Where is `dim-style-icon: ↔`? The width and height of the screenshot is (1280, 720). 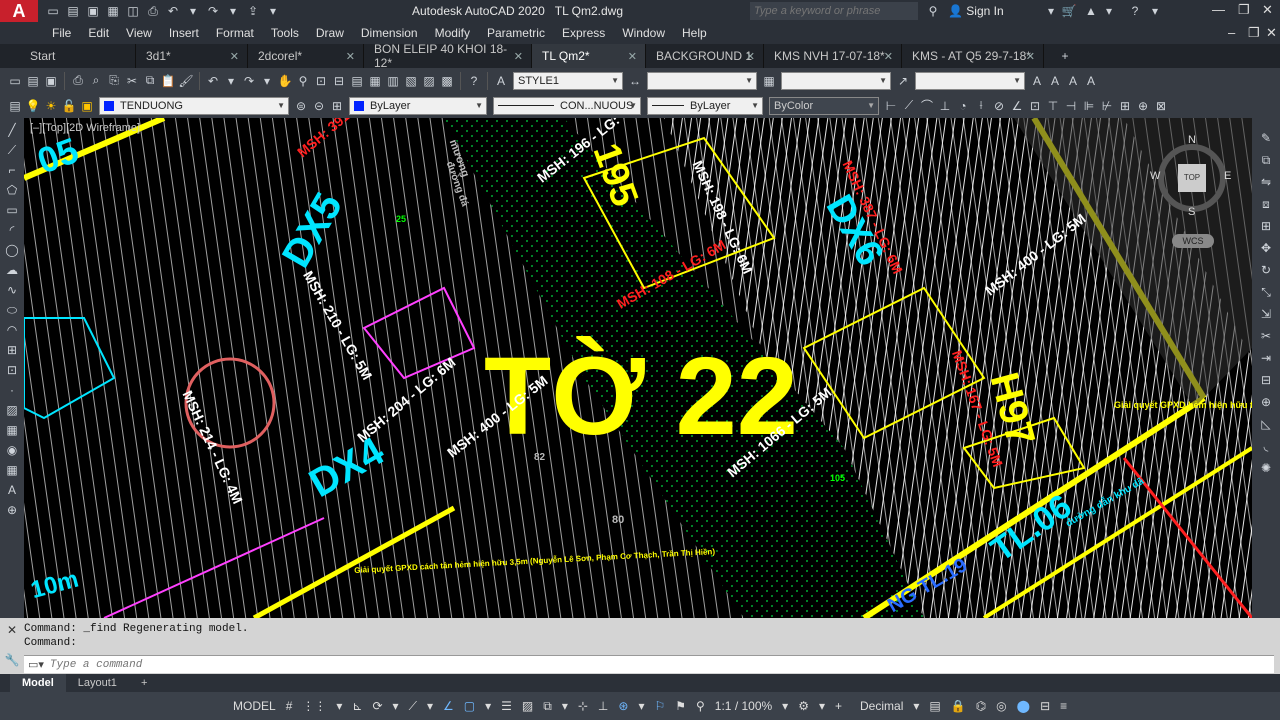
dim-style-icon: ↔ is located at coordinates (635, 81).